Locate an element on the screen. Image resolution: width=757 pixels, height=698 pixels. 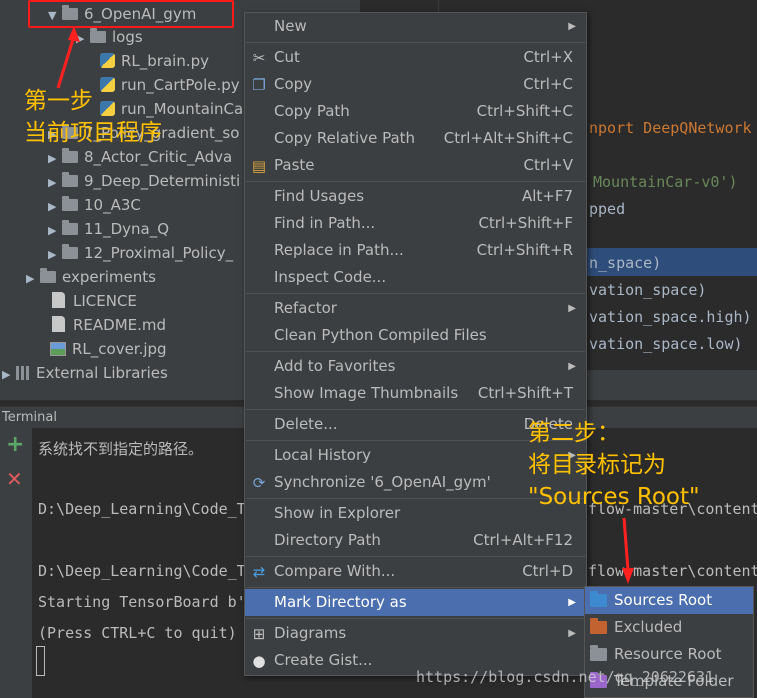
resource-root-folder-icon is located at coordinates (598, 653).